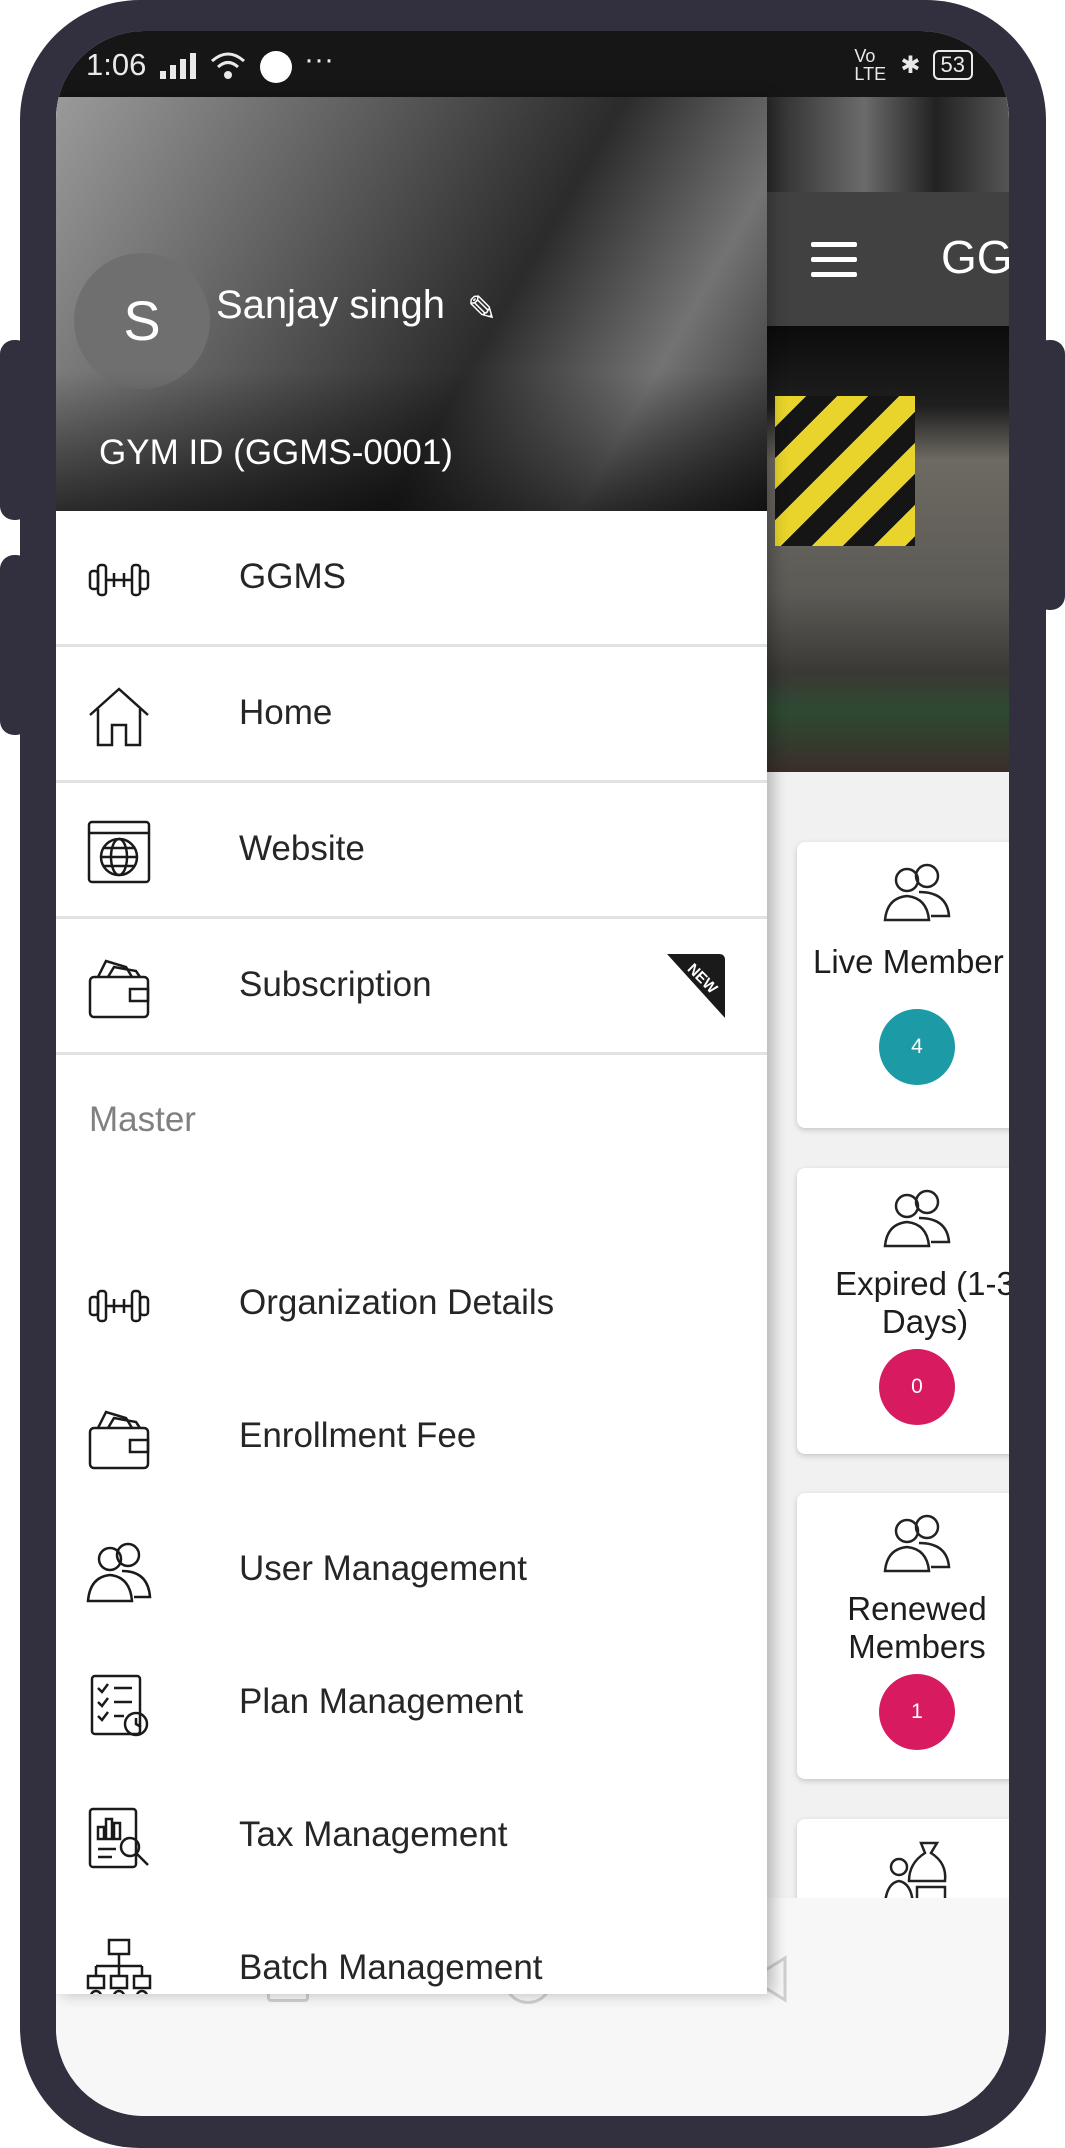  What do you see at coordinates (411, 851) in the screenshot?
I see `drawer-item-website: Website` at bounding box center [411, 851].